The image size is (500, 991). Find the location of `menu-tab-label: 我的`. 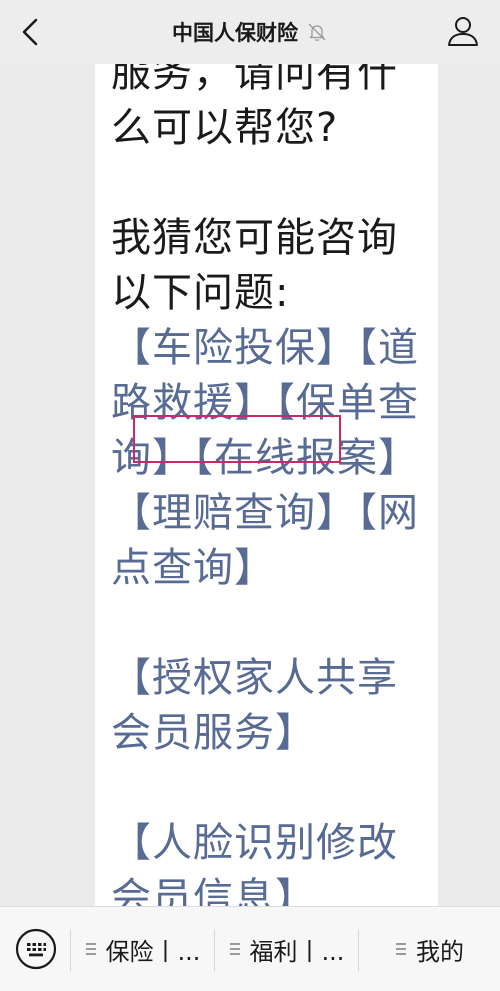

menu-tab-label: 我的 is located at coordinates (440, 951).